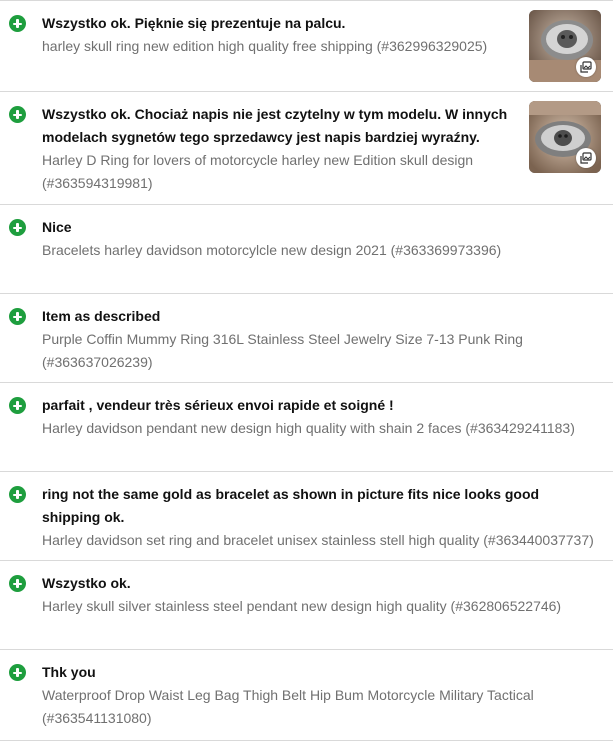 The image size is (613, 748). Describe the element at coordinates (86, 583) in the screenshot. I see `feedback-comment: Wszystko ok.` at that location.